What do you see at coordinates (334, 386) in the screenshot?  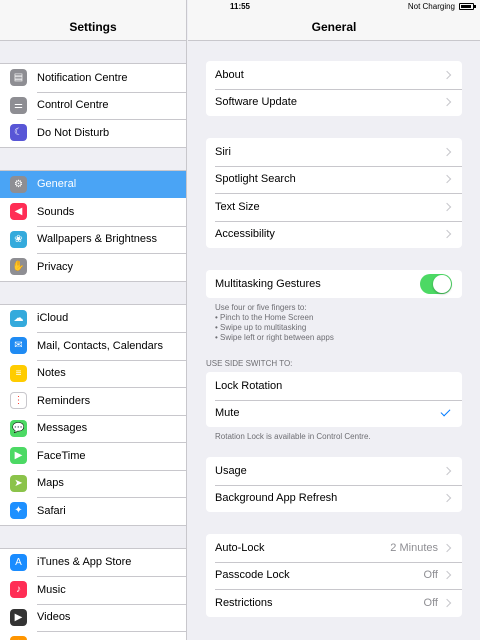 I see `lock-rotation-option: Lock Rotation` at bounding box center [334, 386].